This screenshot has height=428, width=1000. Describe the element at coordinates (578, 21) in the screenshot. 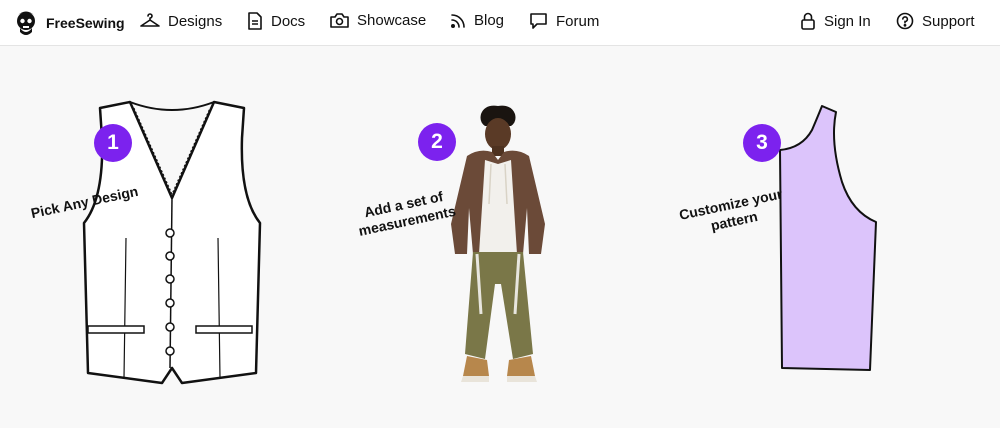

I see `nav-forum-label: Forum` at that location.